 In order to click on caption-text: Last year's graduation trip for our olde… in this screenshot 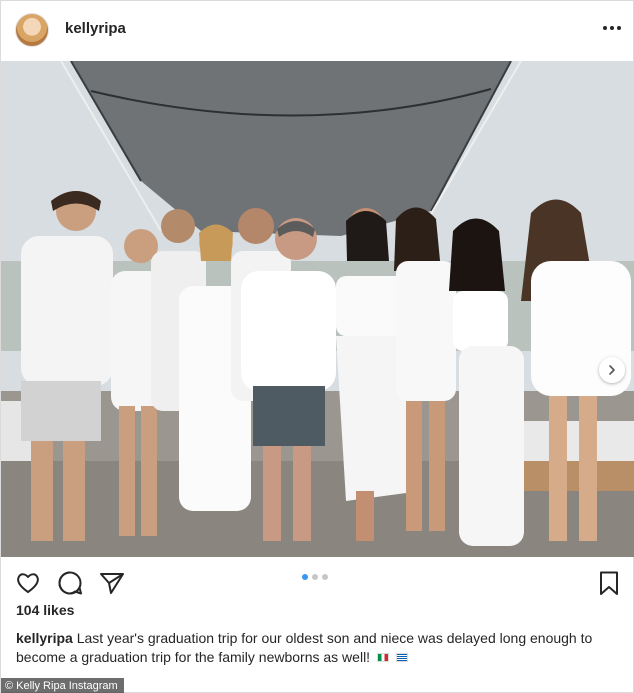, I will do `click(304, 647)`.